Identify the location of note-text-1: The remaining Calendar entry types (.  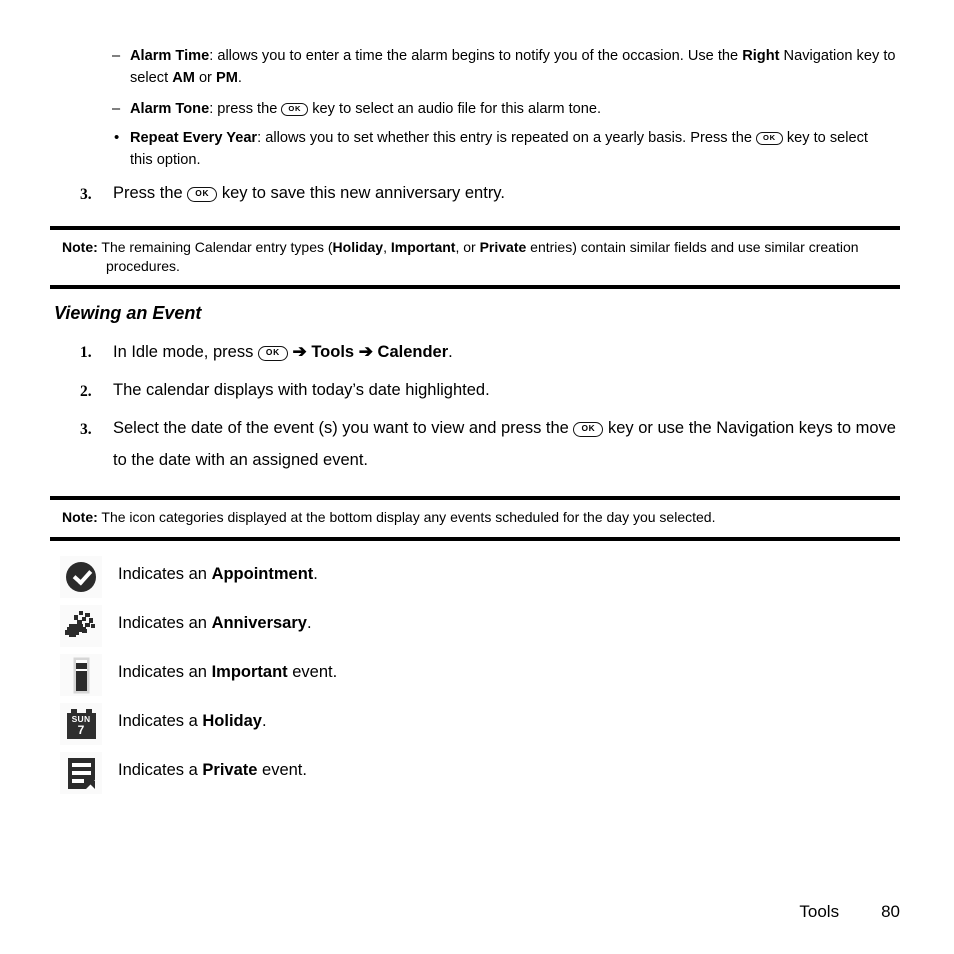
(215, 247).